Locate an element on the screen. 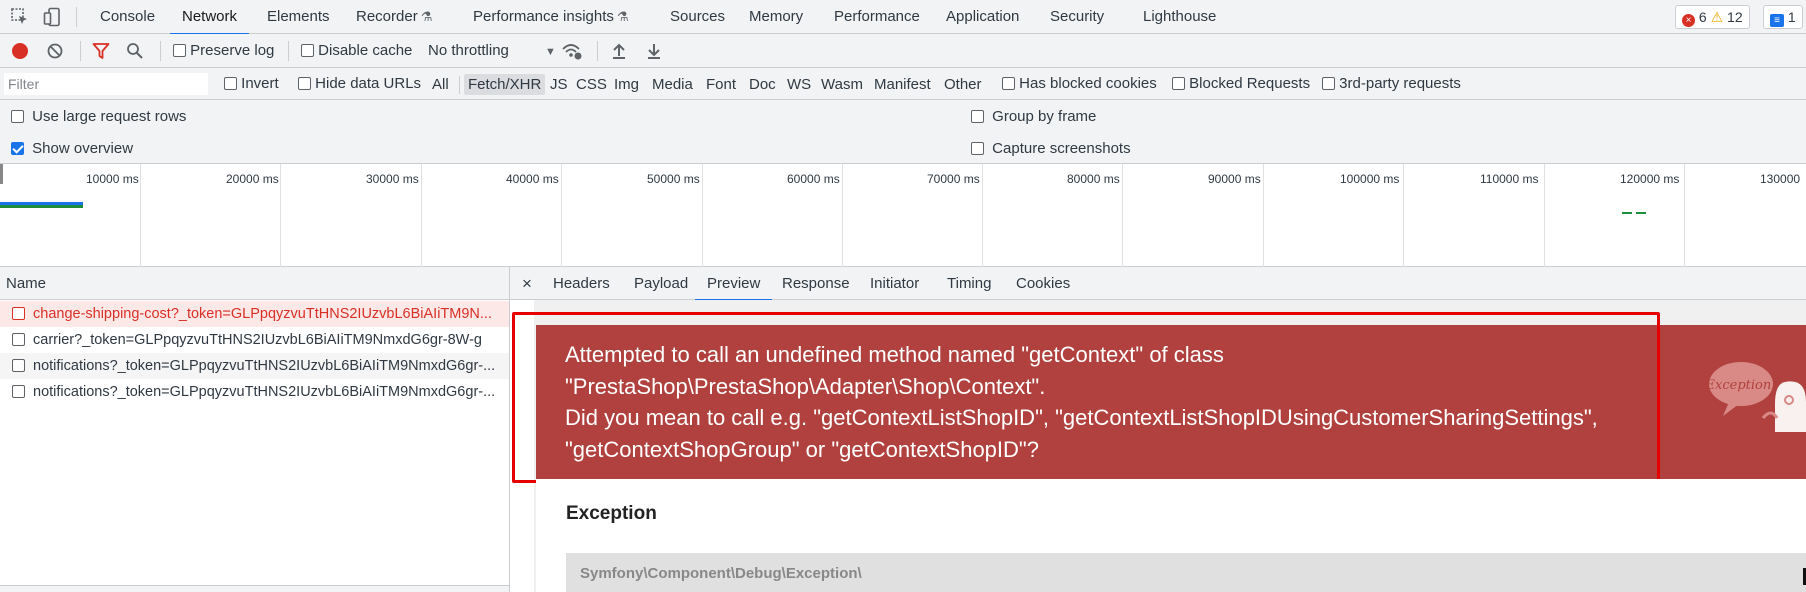 The image size is (1806, 592). tab-label: Timing is located at coordinates (969, 283).